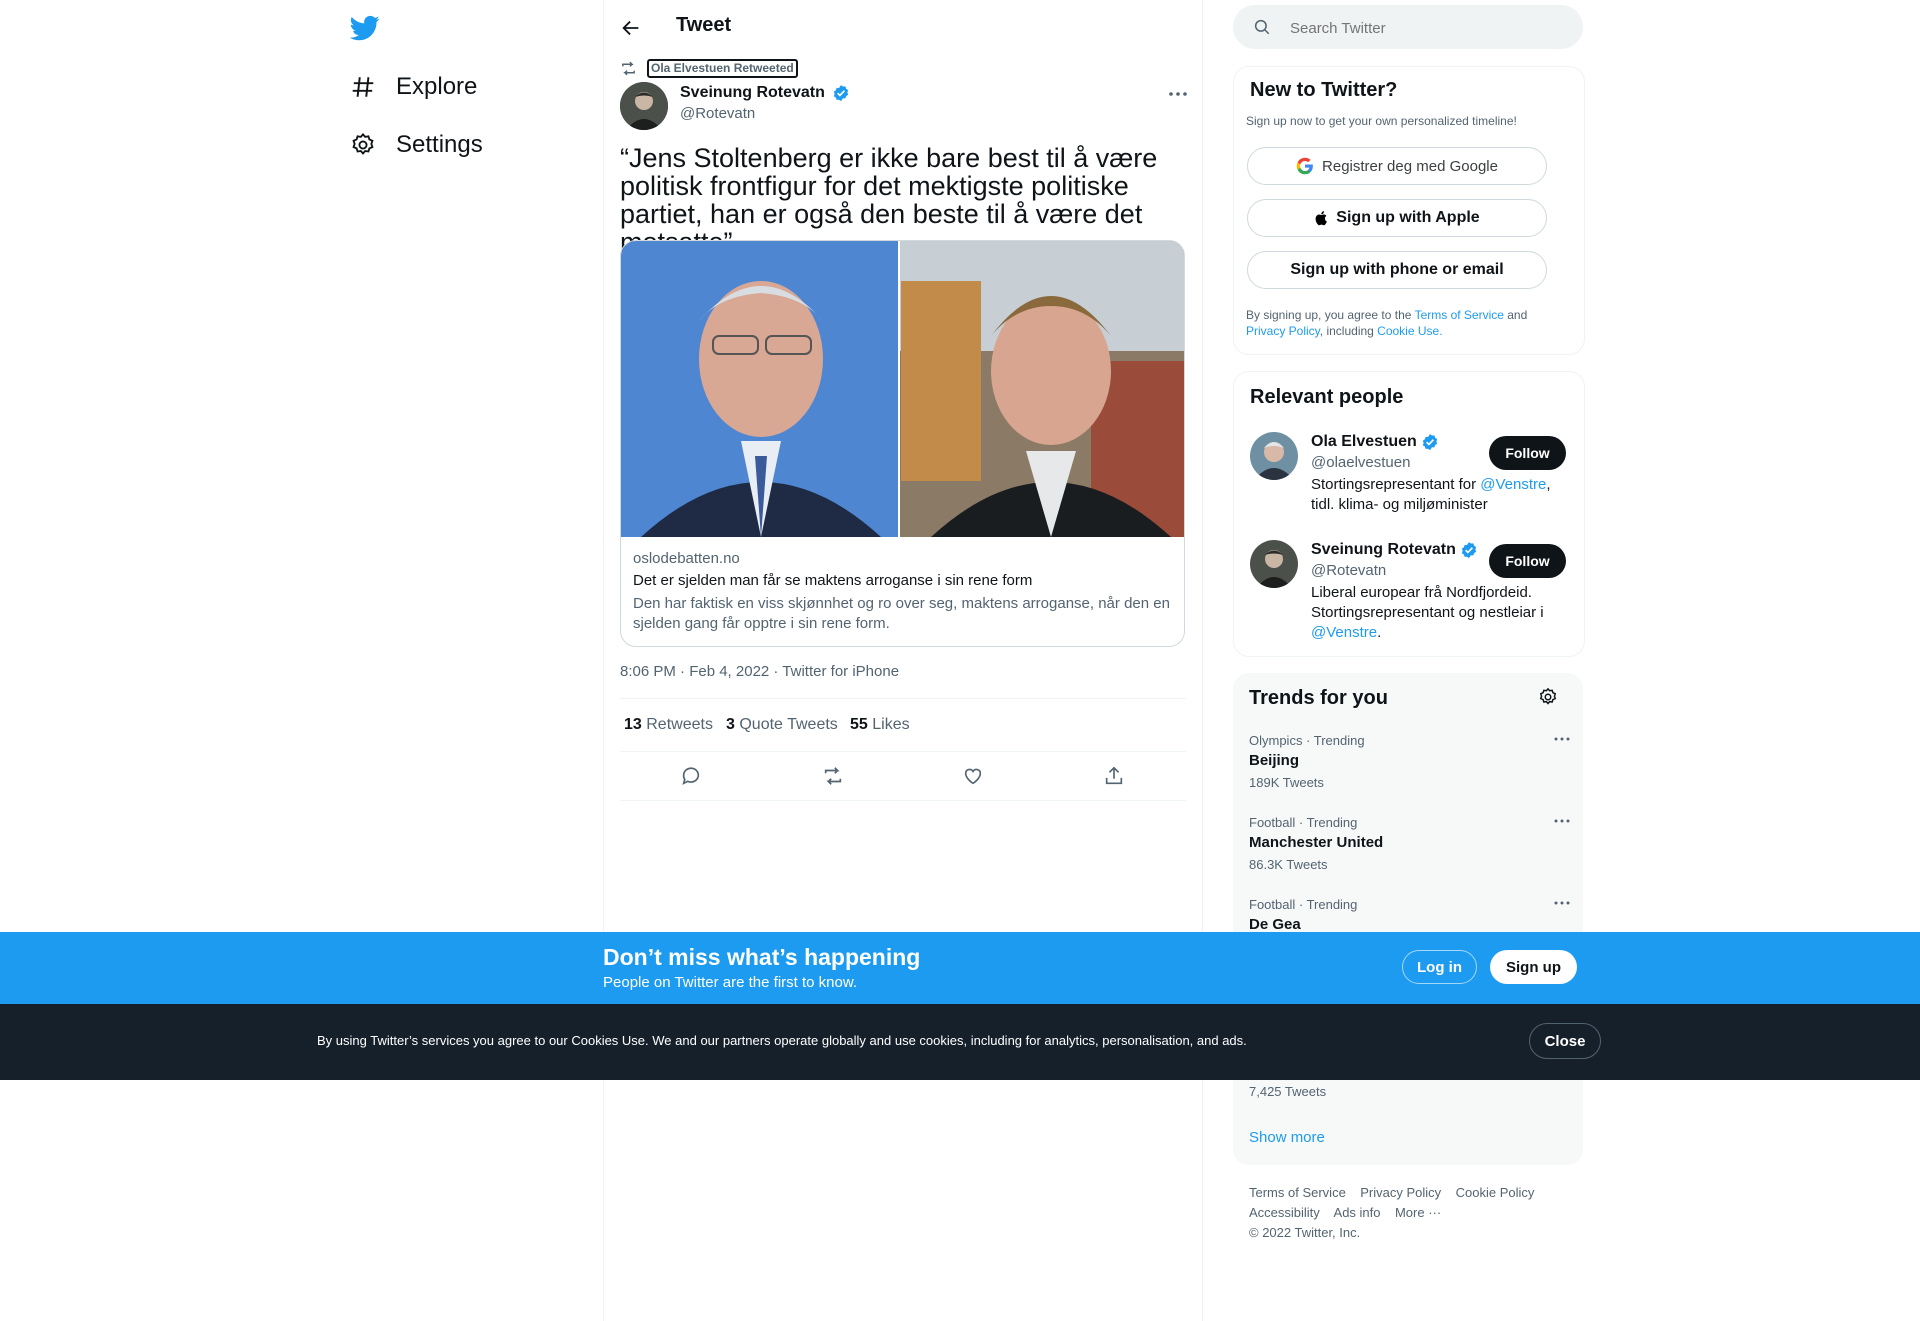 This screenshot has width=1920, height=1321. Describe the element at coordinates (413, 87) in the screenshot. I see `nav-explore: Explore` at that location.